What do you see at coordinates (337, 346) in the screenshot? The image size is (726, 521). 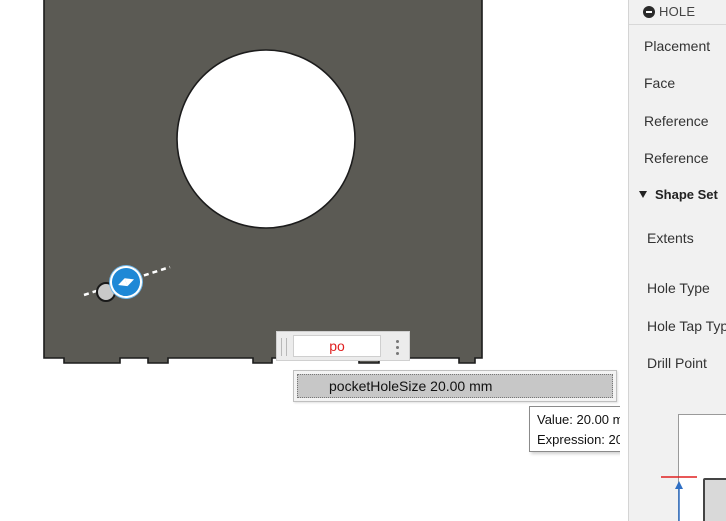 I see `expression-input` at bounding box center [337, 346].